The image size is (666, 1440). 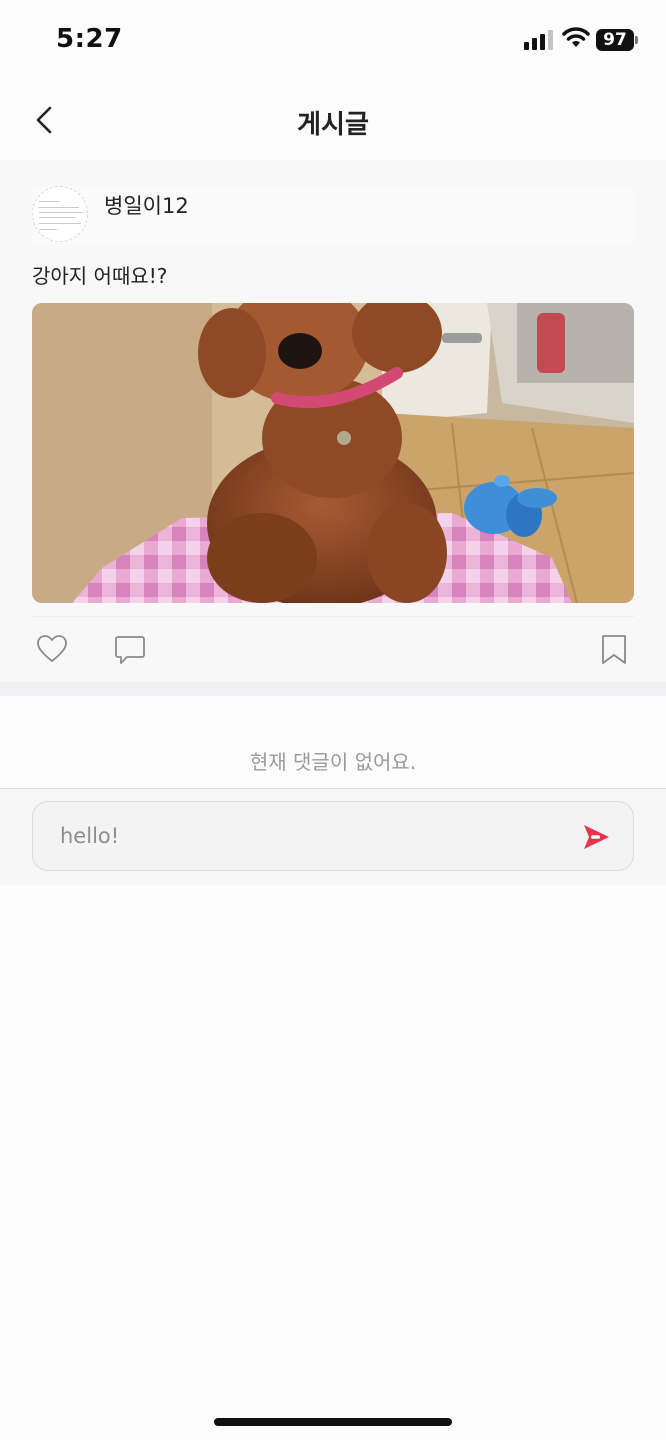 What do you see at coordinates (614, 650) in the screenshot?
I see `bookmark-icon` at bounding box center [614, 650].